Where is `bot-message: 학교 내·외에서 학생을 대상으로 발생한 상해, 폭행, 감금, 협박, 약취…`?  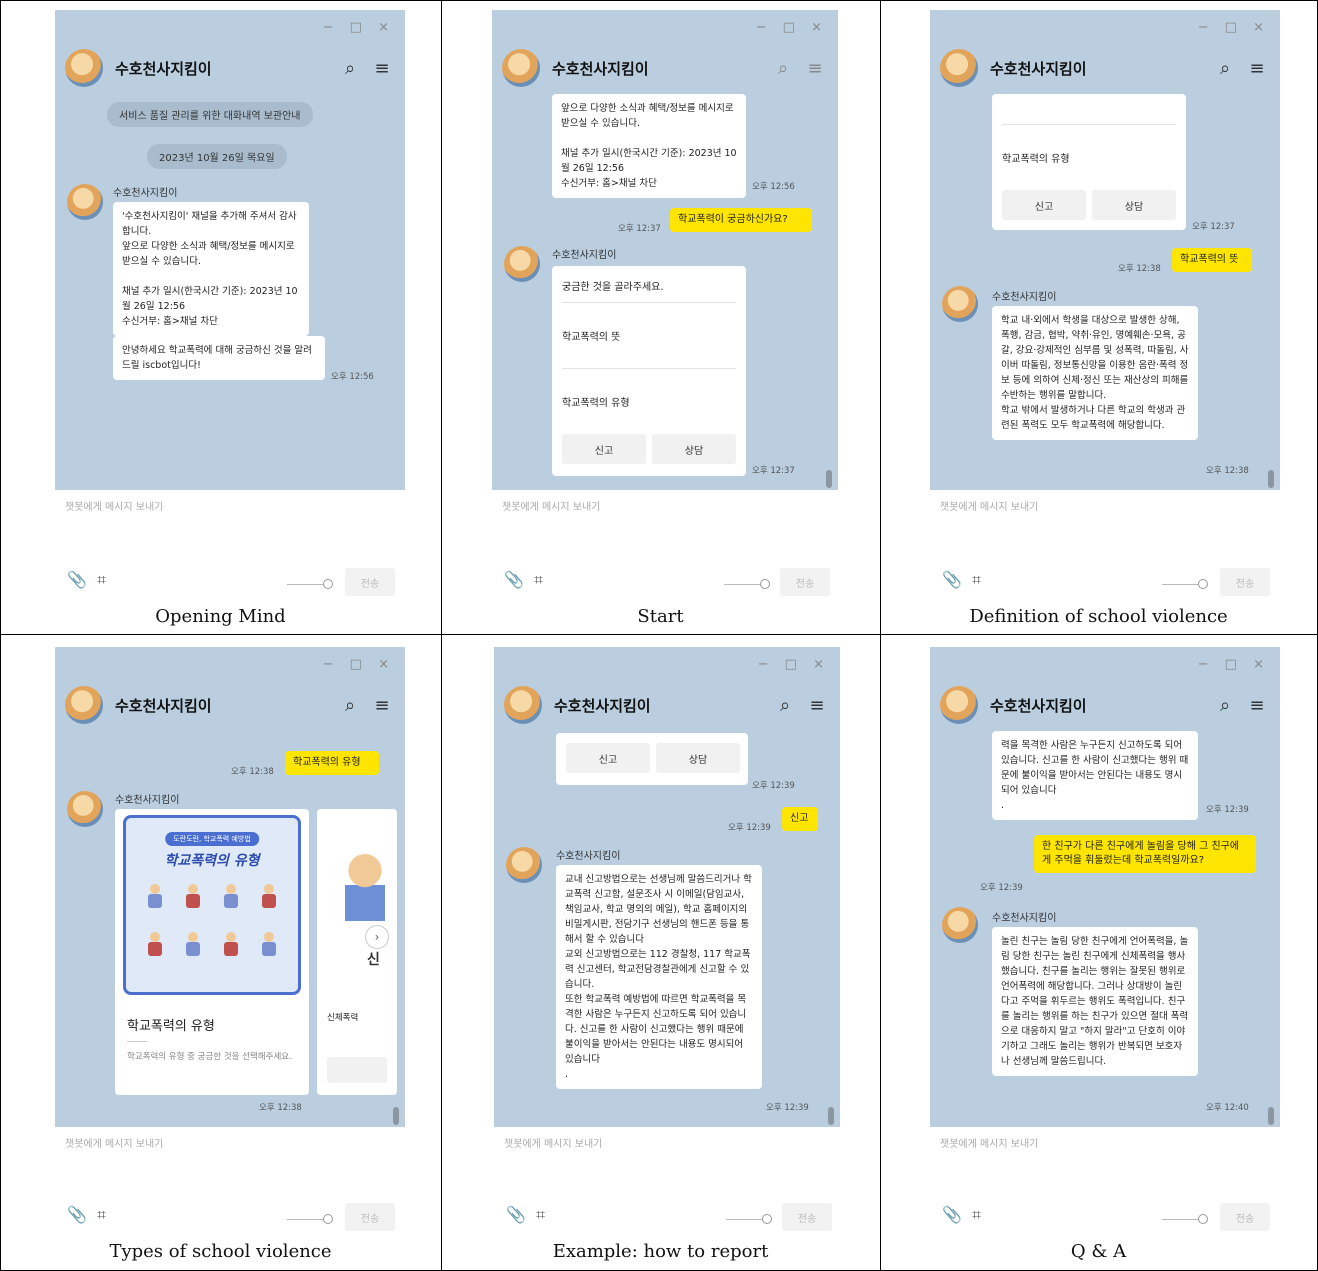
bot-message: 학교 내·외에서 학생을 대상으로 발생한 상해, 폭행, 감금, 협박, 약취… is located at coordinates (1095, 373).